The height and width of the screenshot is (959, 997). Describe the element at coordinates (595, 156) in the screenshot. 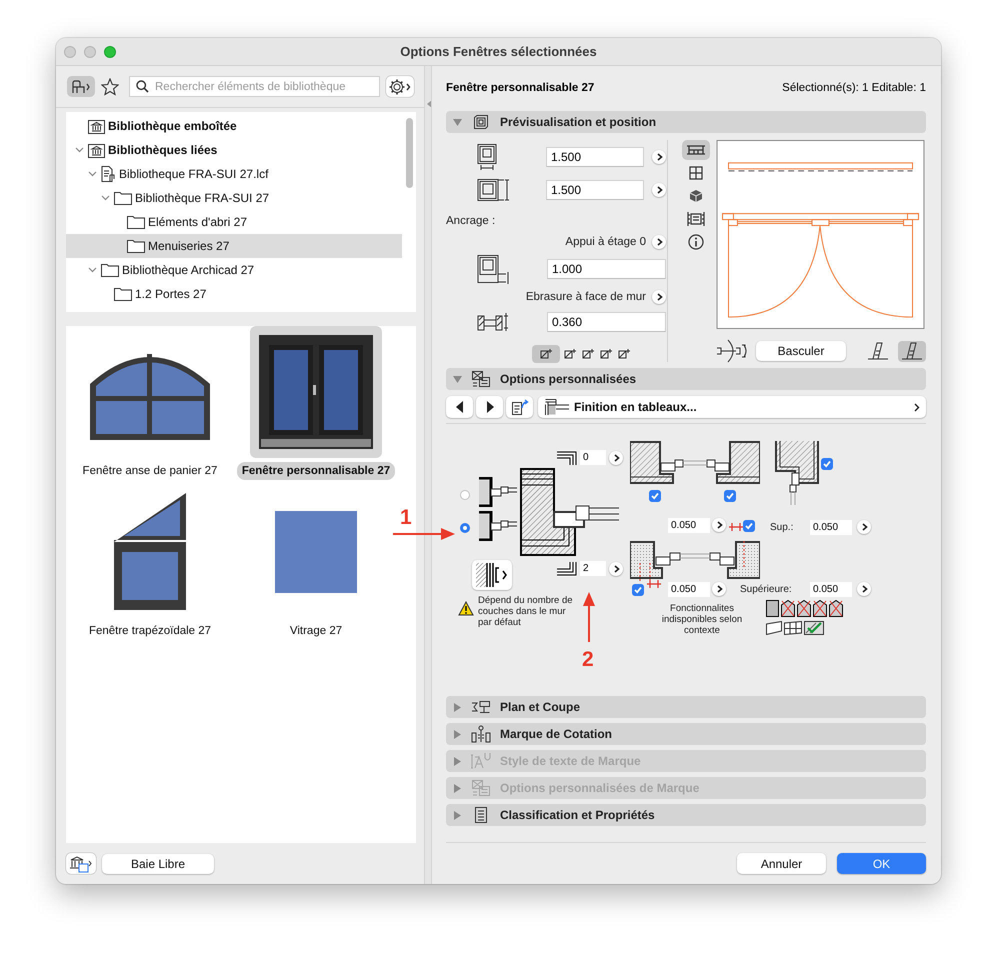

I see `width-field: 1.500` at that location.